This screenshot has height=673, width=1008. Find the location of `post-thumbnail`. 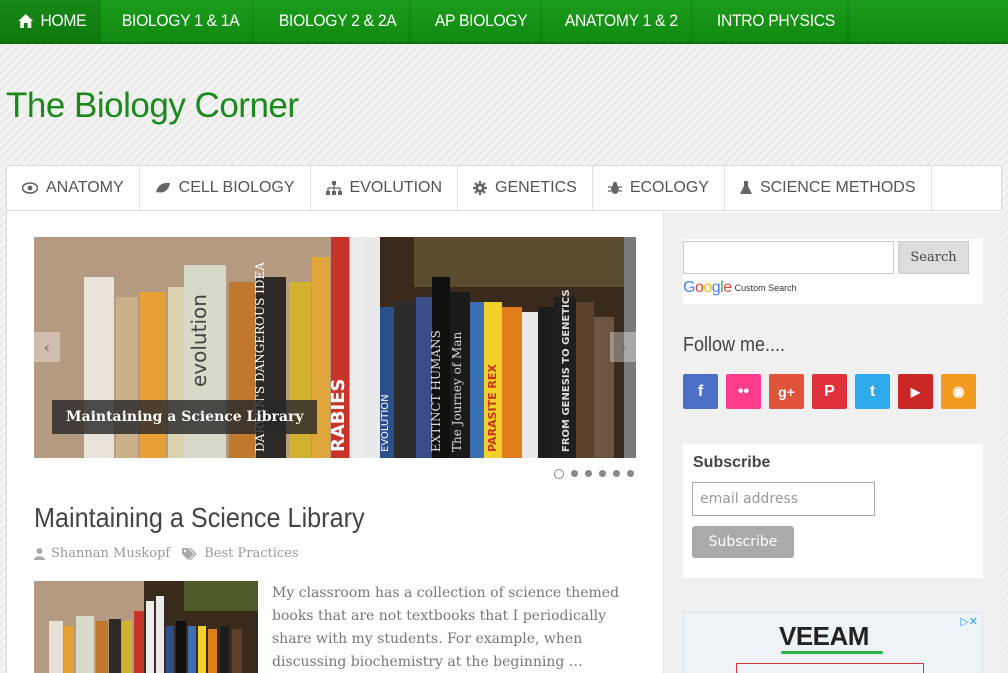

post-thumbnail is located at coordinates (146, 627).